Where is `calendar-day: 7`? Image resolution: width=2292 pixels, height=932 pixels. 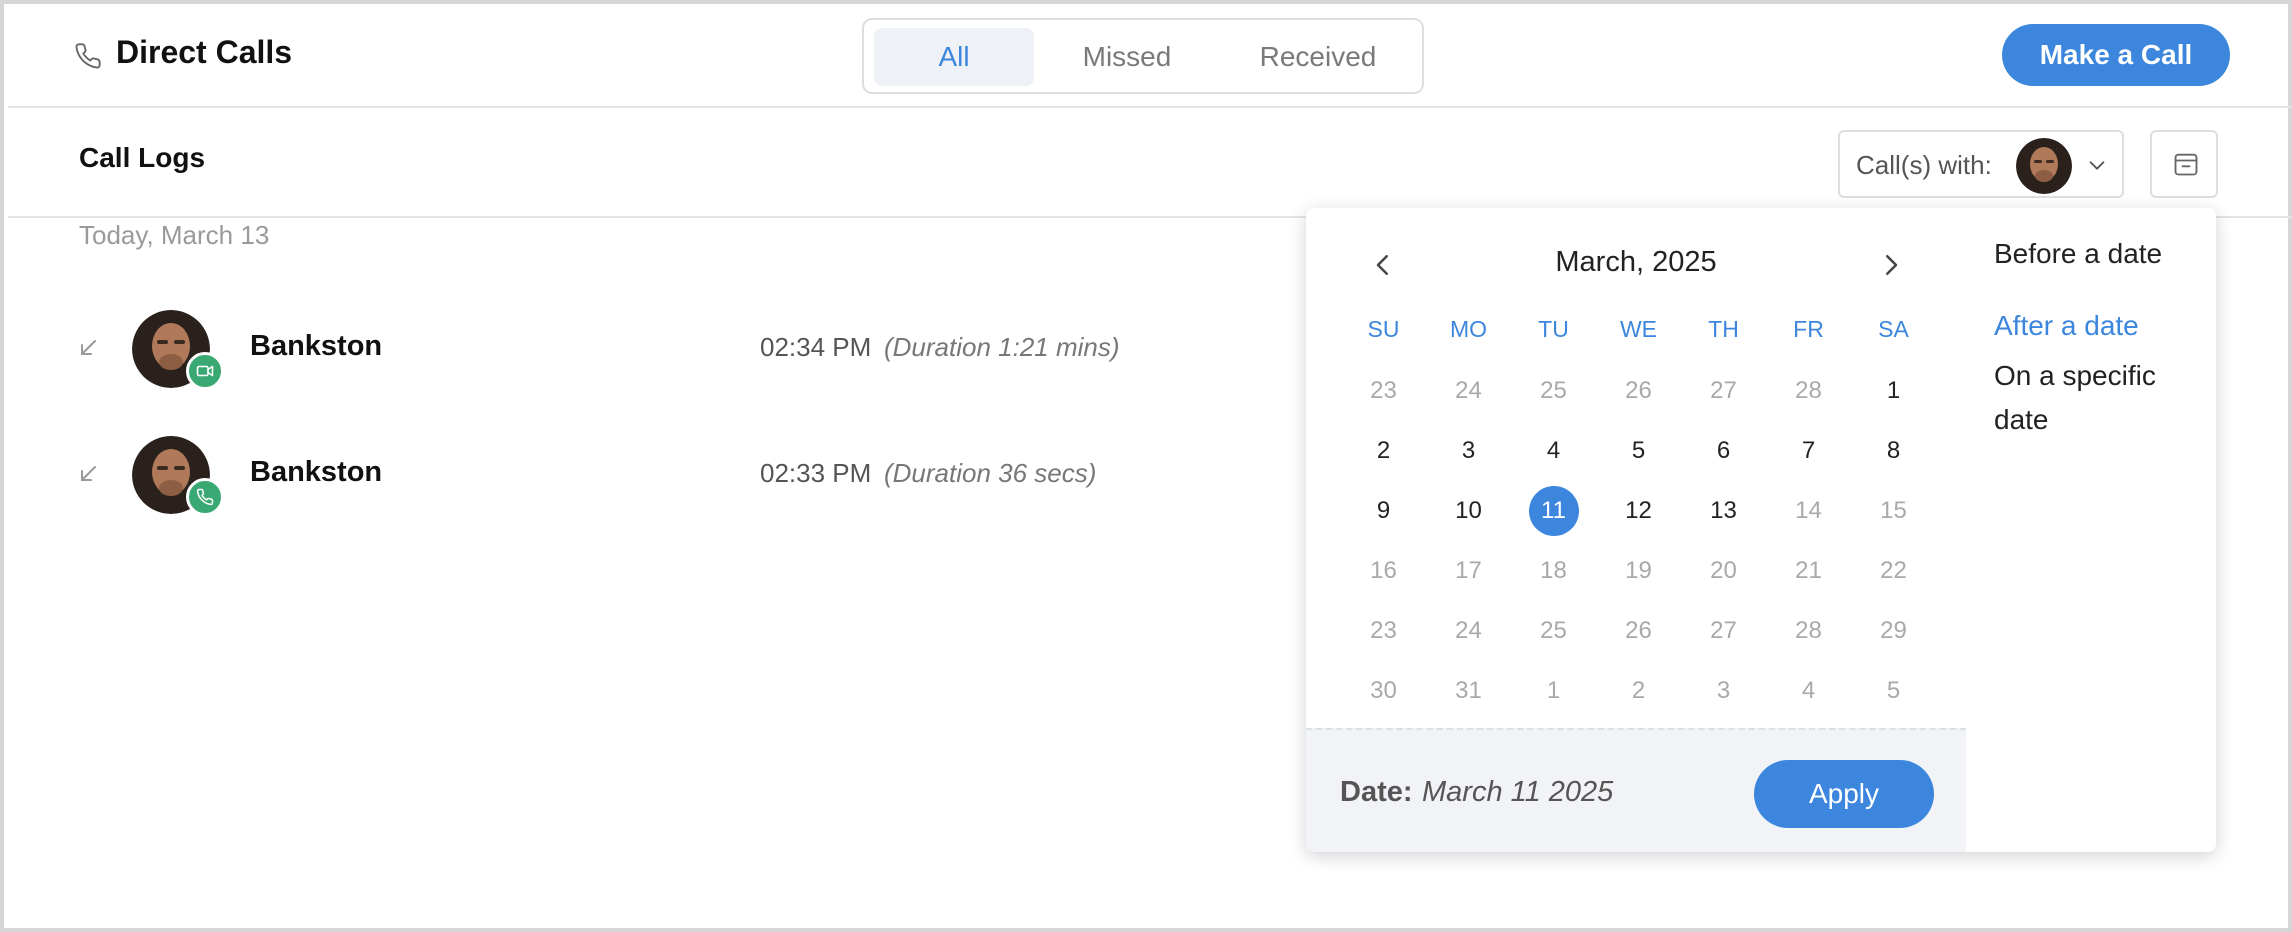 calendar-day: 7 is located at coordinates (1809, 451).